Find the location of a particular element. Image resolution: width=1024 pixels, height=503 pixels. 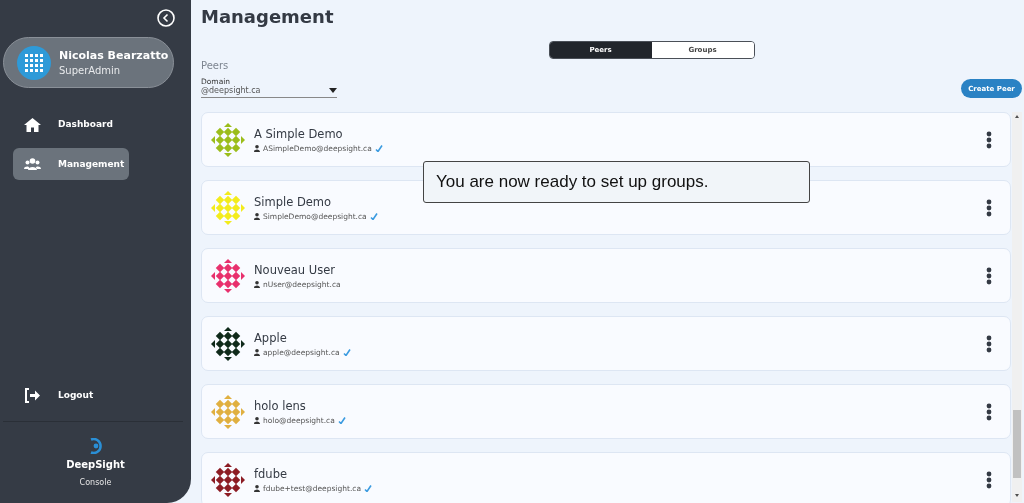

collapse-icon is located at coordinates (166, 18).